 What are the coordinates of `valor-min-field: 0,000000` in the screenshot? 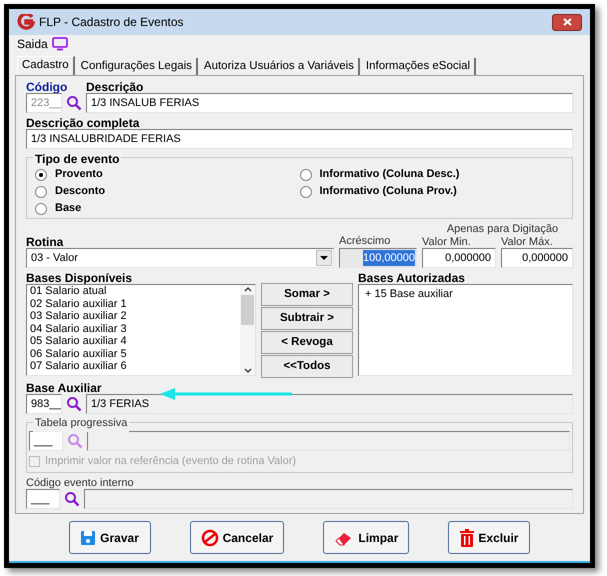 It's located at (459, 258).